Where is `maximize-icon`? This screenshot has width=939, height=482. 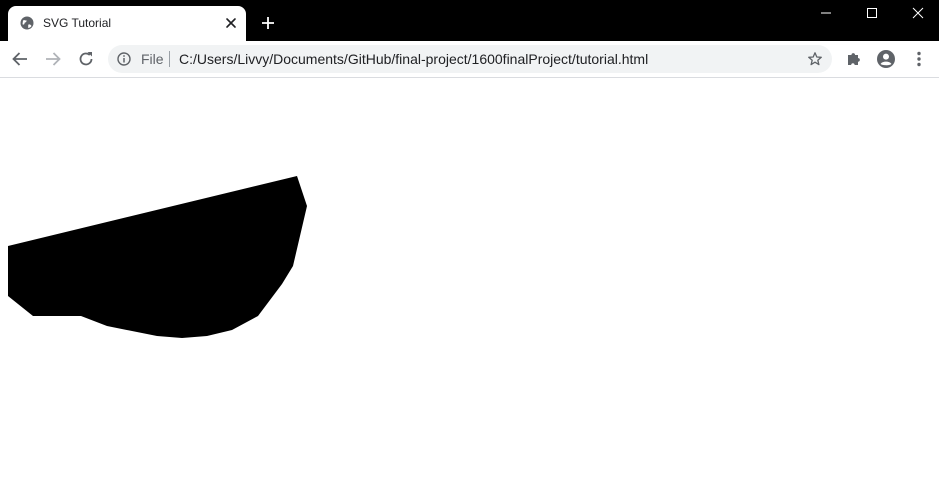 maximize-icon is located at coordinates (872, 14).